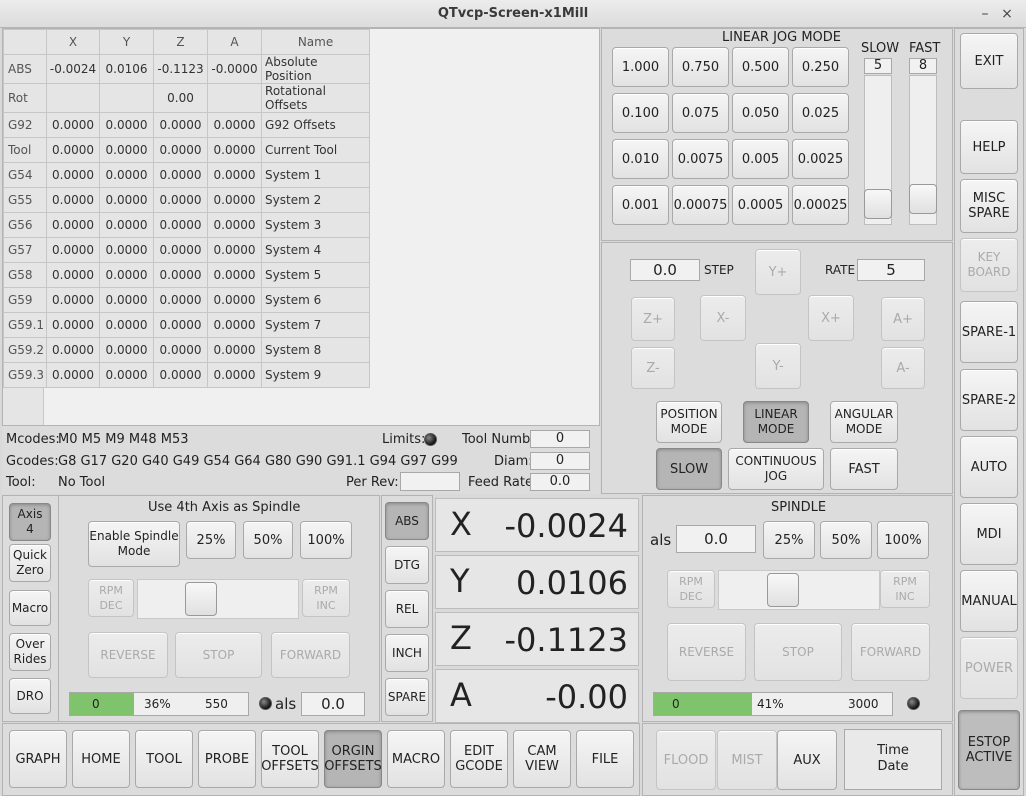 The height and width of the screenshot is (796, 1026). What do you see at coordinates (186, 175) in the screenshot?
I see `offsets-row: G54 0.0000 0.0000 0.0000 0.0000 System 1` at bounding box center [186, 175].